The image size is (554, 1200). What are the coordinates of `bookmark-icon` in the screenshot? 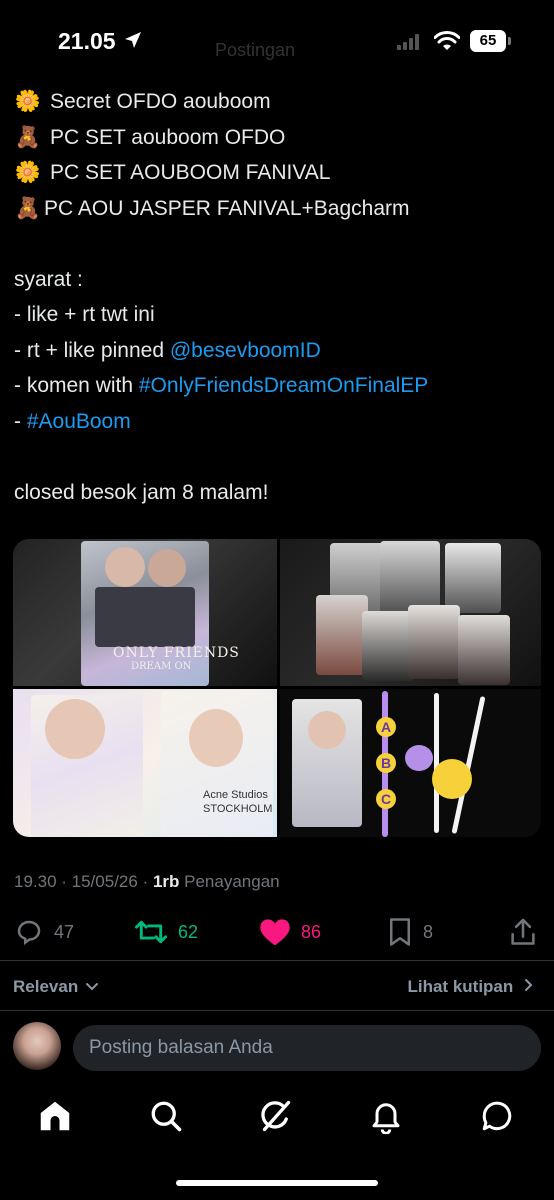 It's located at (400, 932).